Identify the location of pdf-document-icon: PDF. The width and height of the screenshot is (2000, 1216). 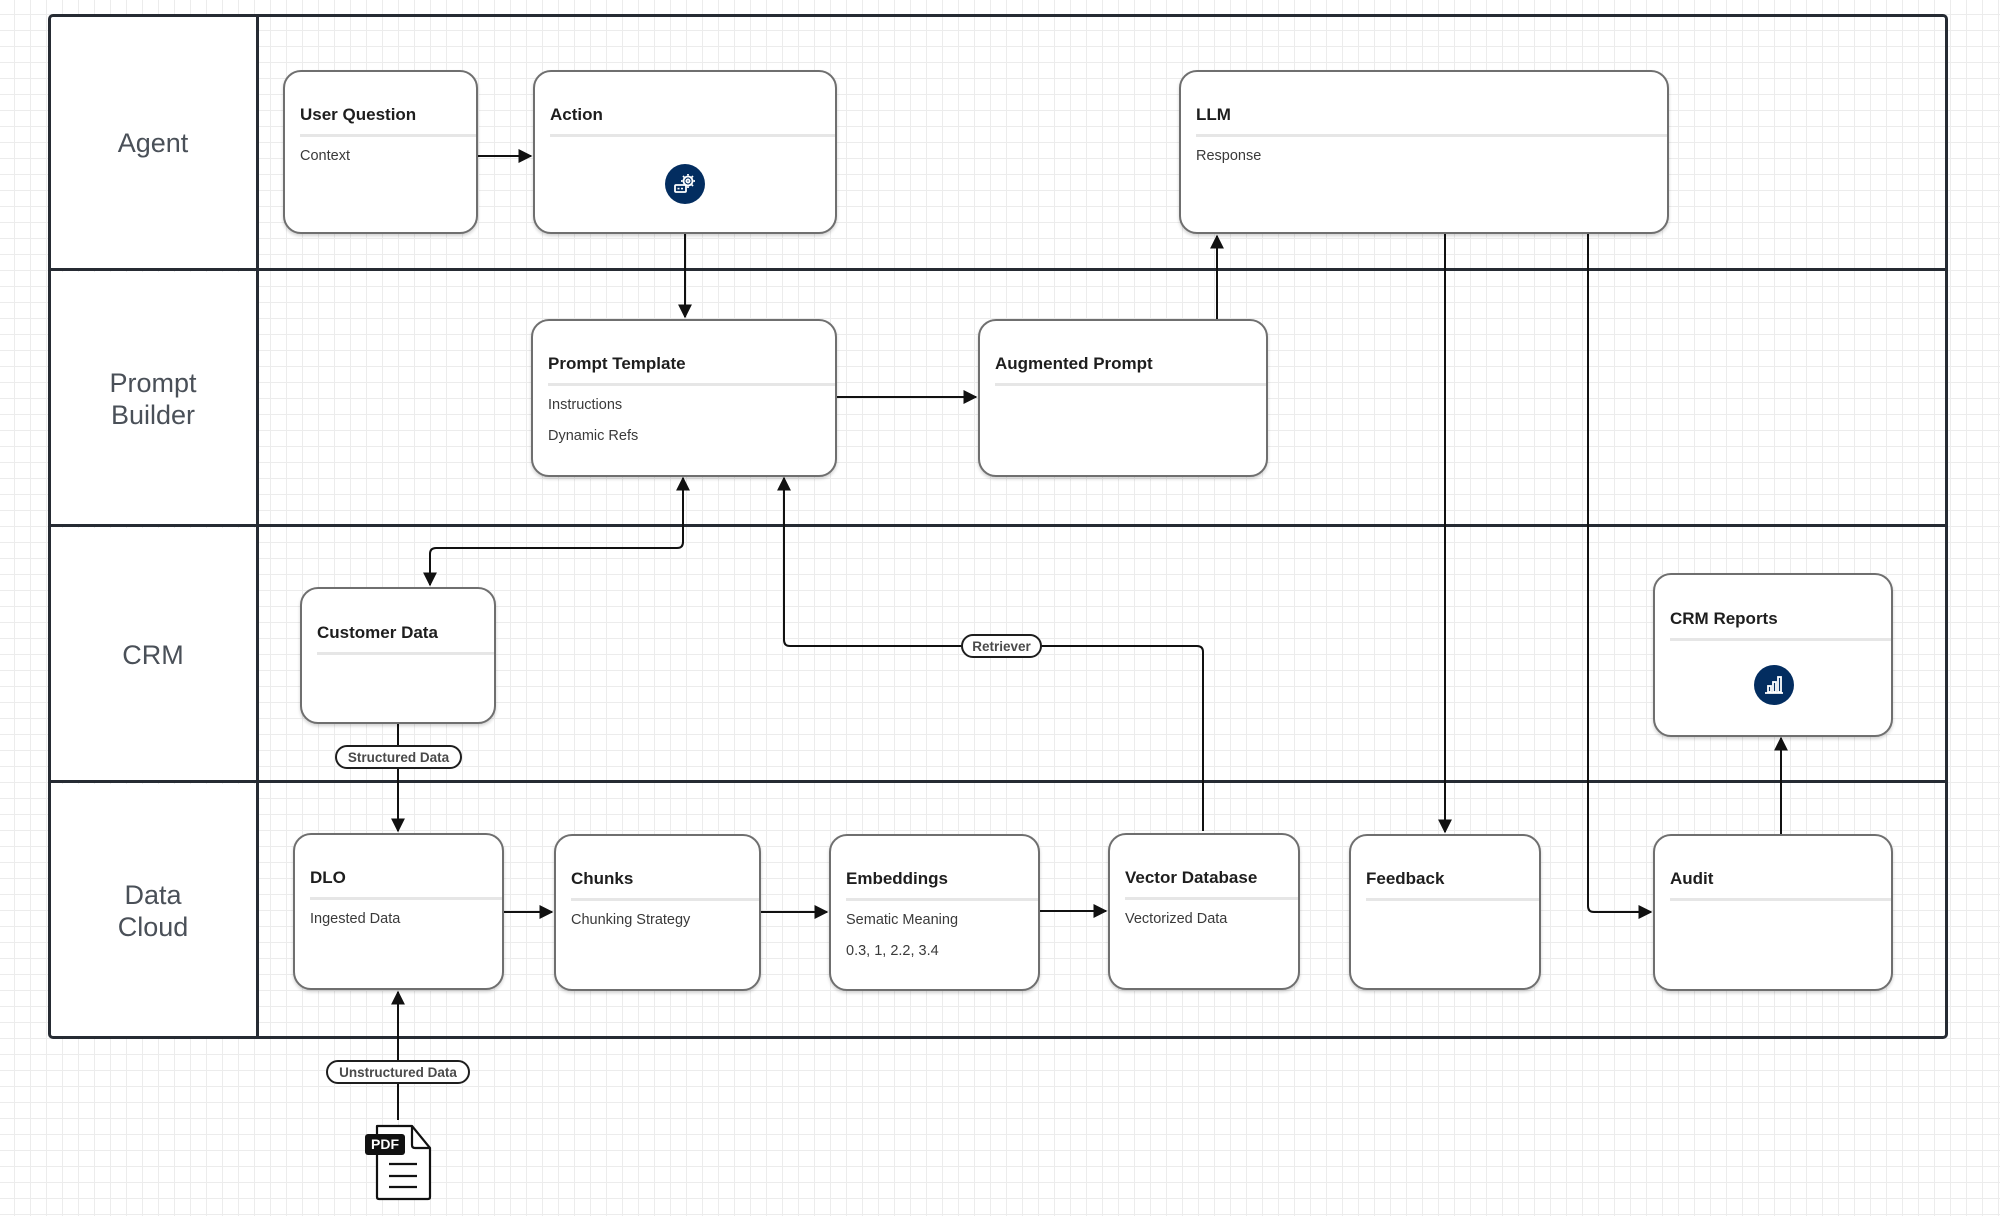
(400, 1162).